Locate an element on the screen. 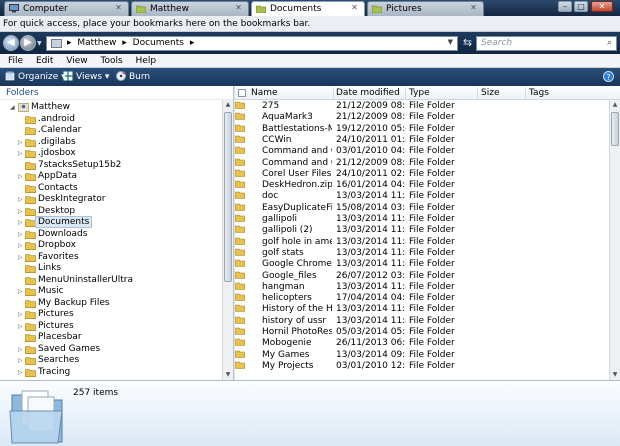 The image size is (620, 446). search-input: Search ⌕ is located at coordinates (546, 43).